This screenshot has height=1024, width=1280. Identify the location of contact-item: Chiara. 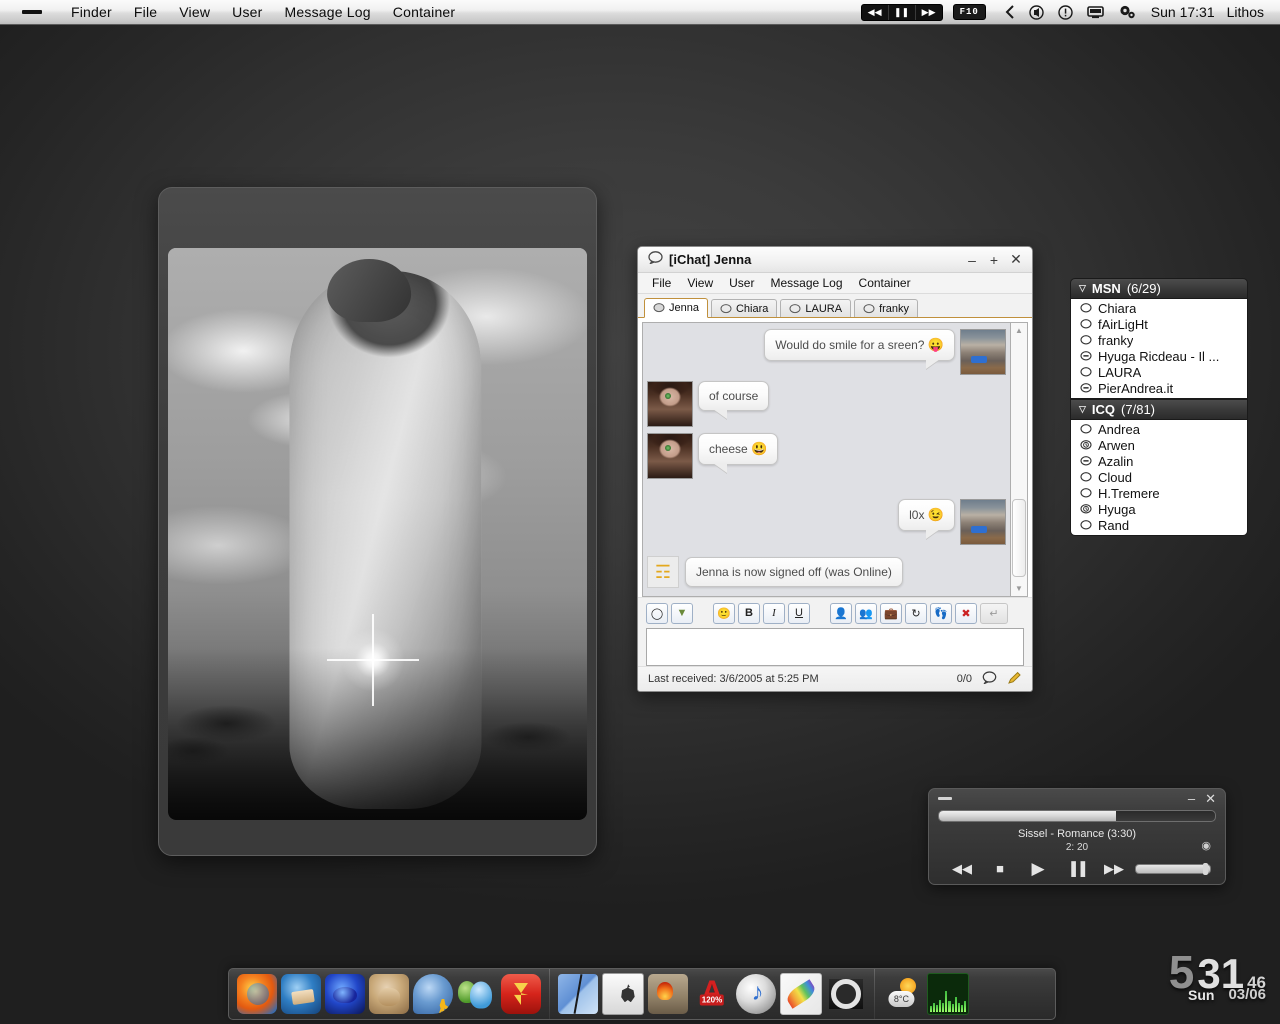
(1159, 308).